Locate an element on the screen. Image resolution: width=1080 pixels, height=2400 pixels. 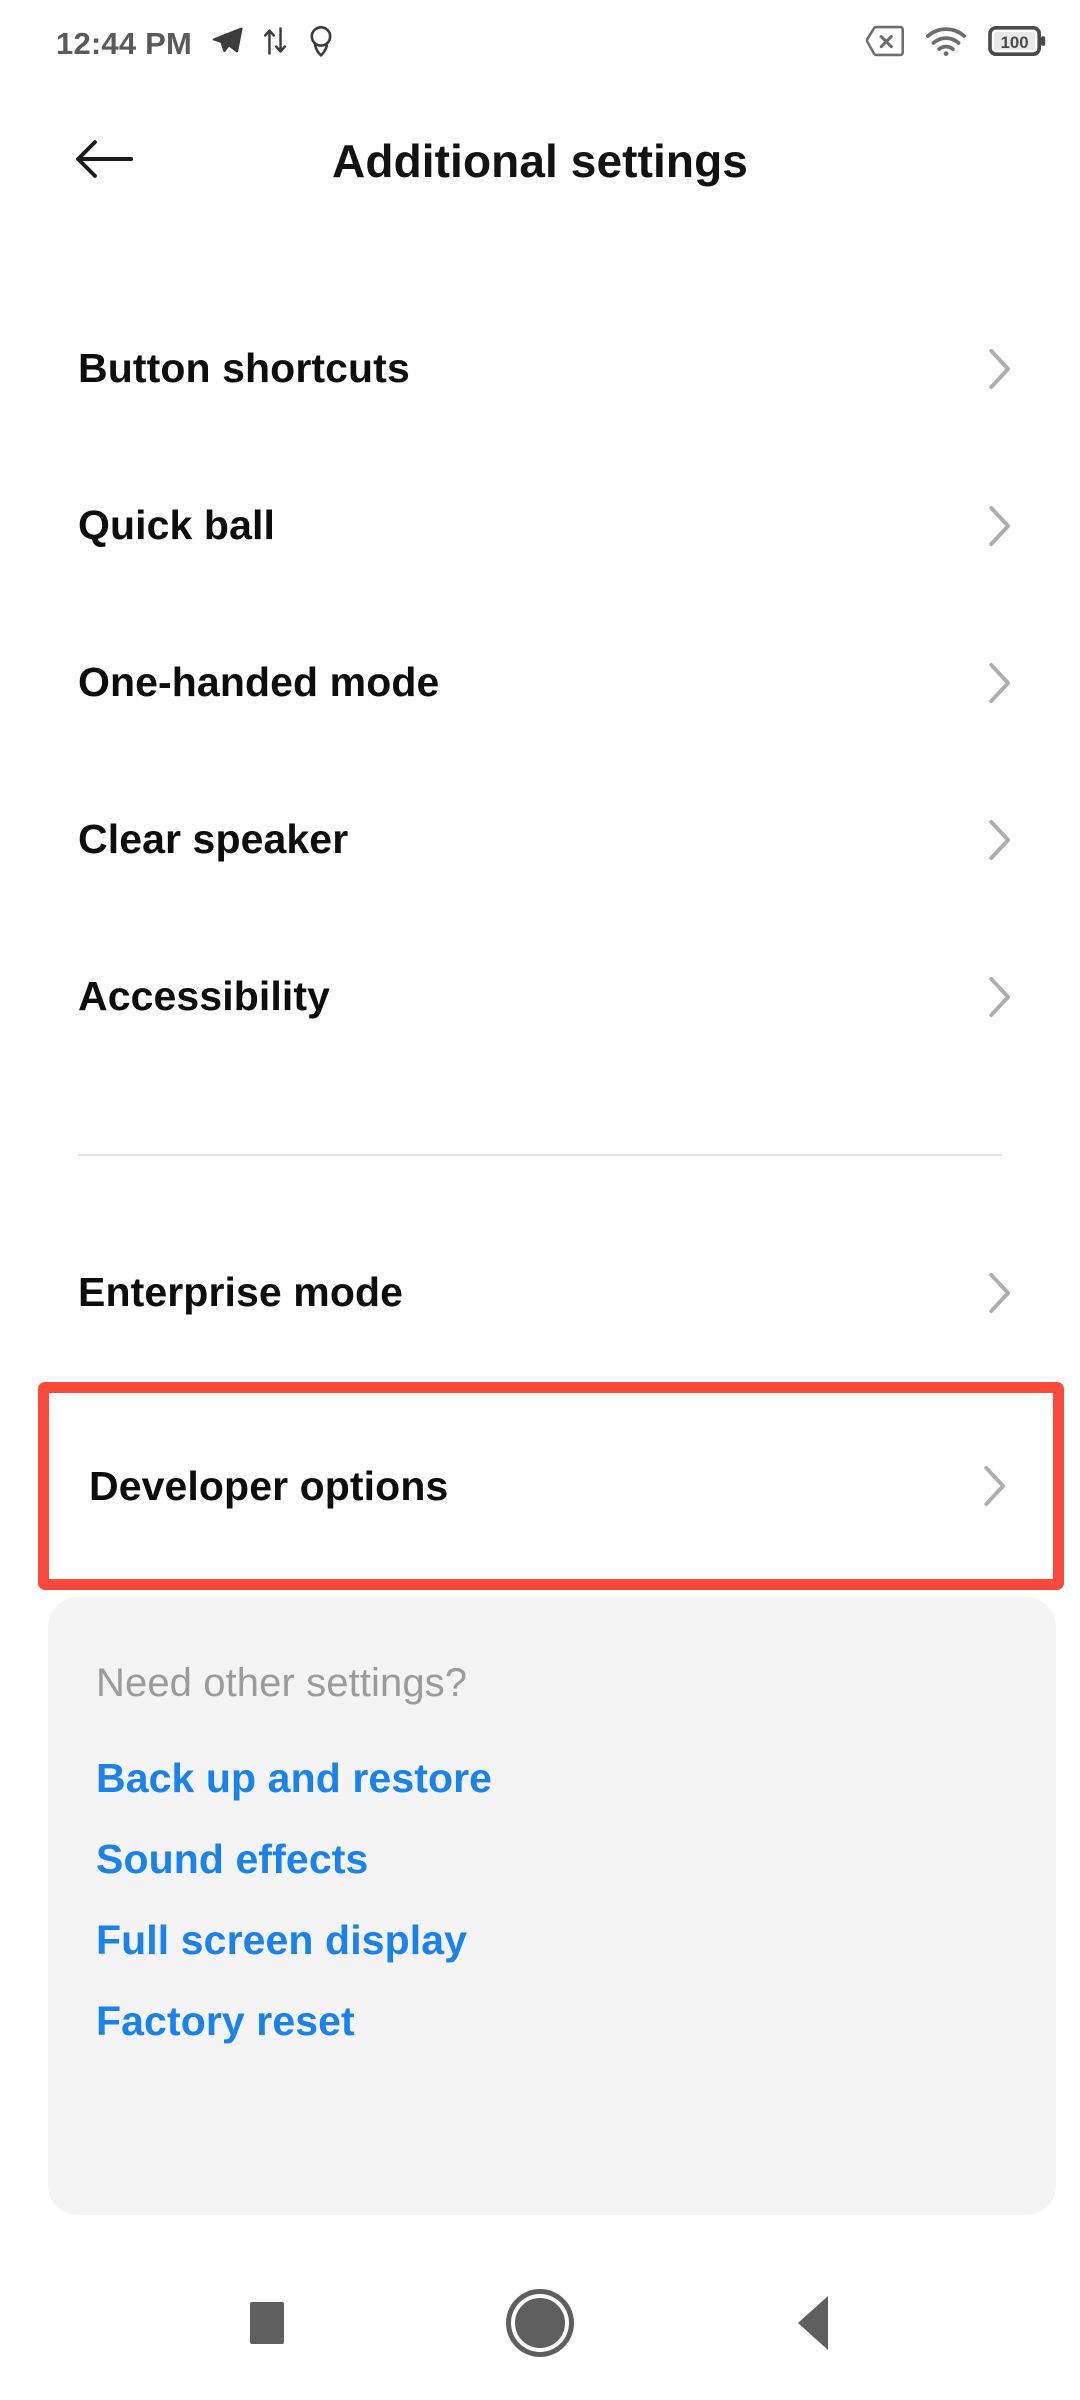
settings-row-developer-options: Developer options is located at coordinates (551, 1486).